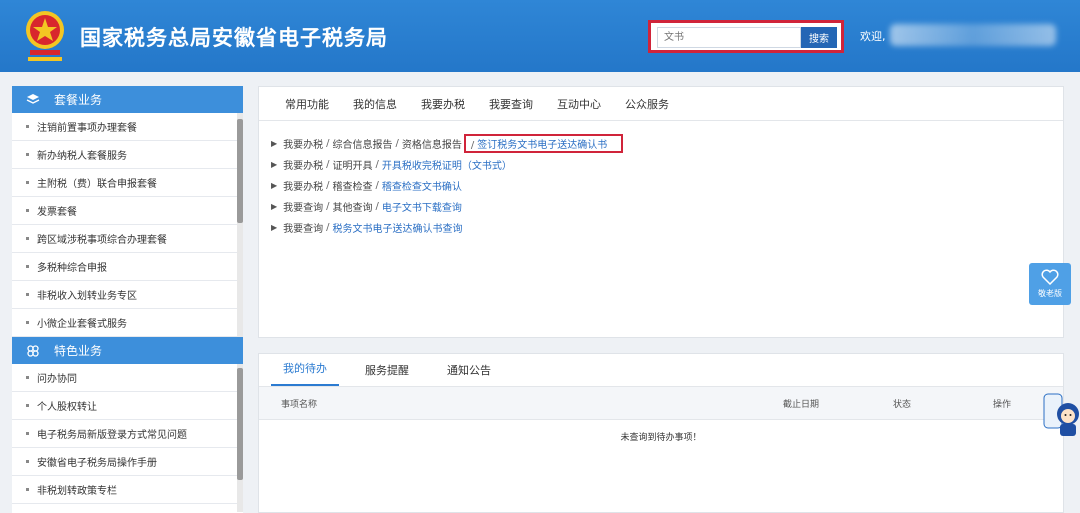  What do you see at coordinates (127, 99) in the screenshot?
I see `sidebar-section-package: 套餐业务` at bounding box center [127, 99].